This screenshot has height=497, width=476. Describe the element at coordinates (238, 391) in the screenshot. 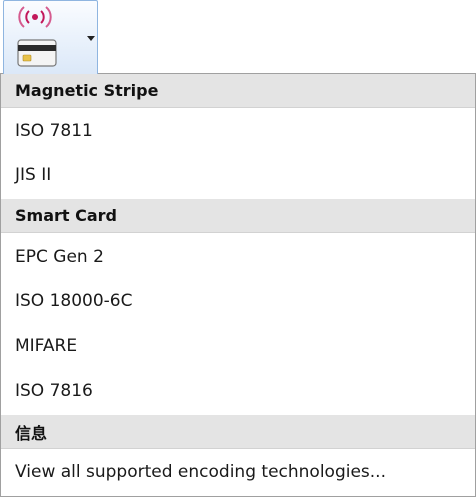

I see `menu-item-iso-7816: ISO 7816` at that location.